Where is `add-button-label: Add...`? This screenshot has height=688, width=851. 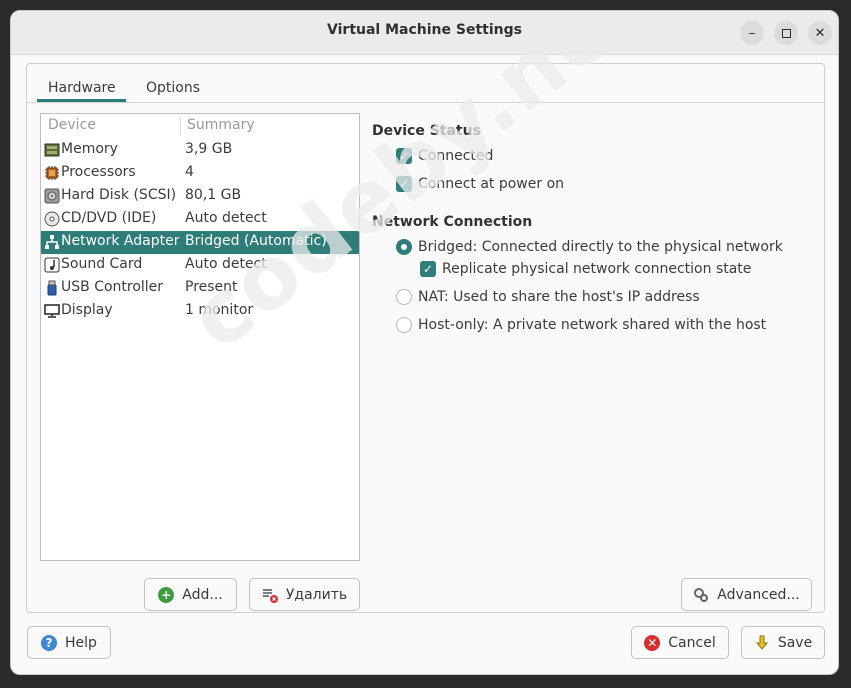
add-button-label: Add... is located at coordinates (202, 594).